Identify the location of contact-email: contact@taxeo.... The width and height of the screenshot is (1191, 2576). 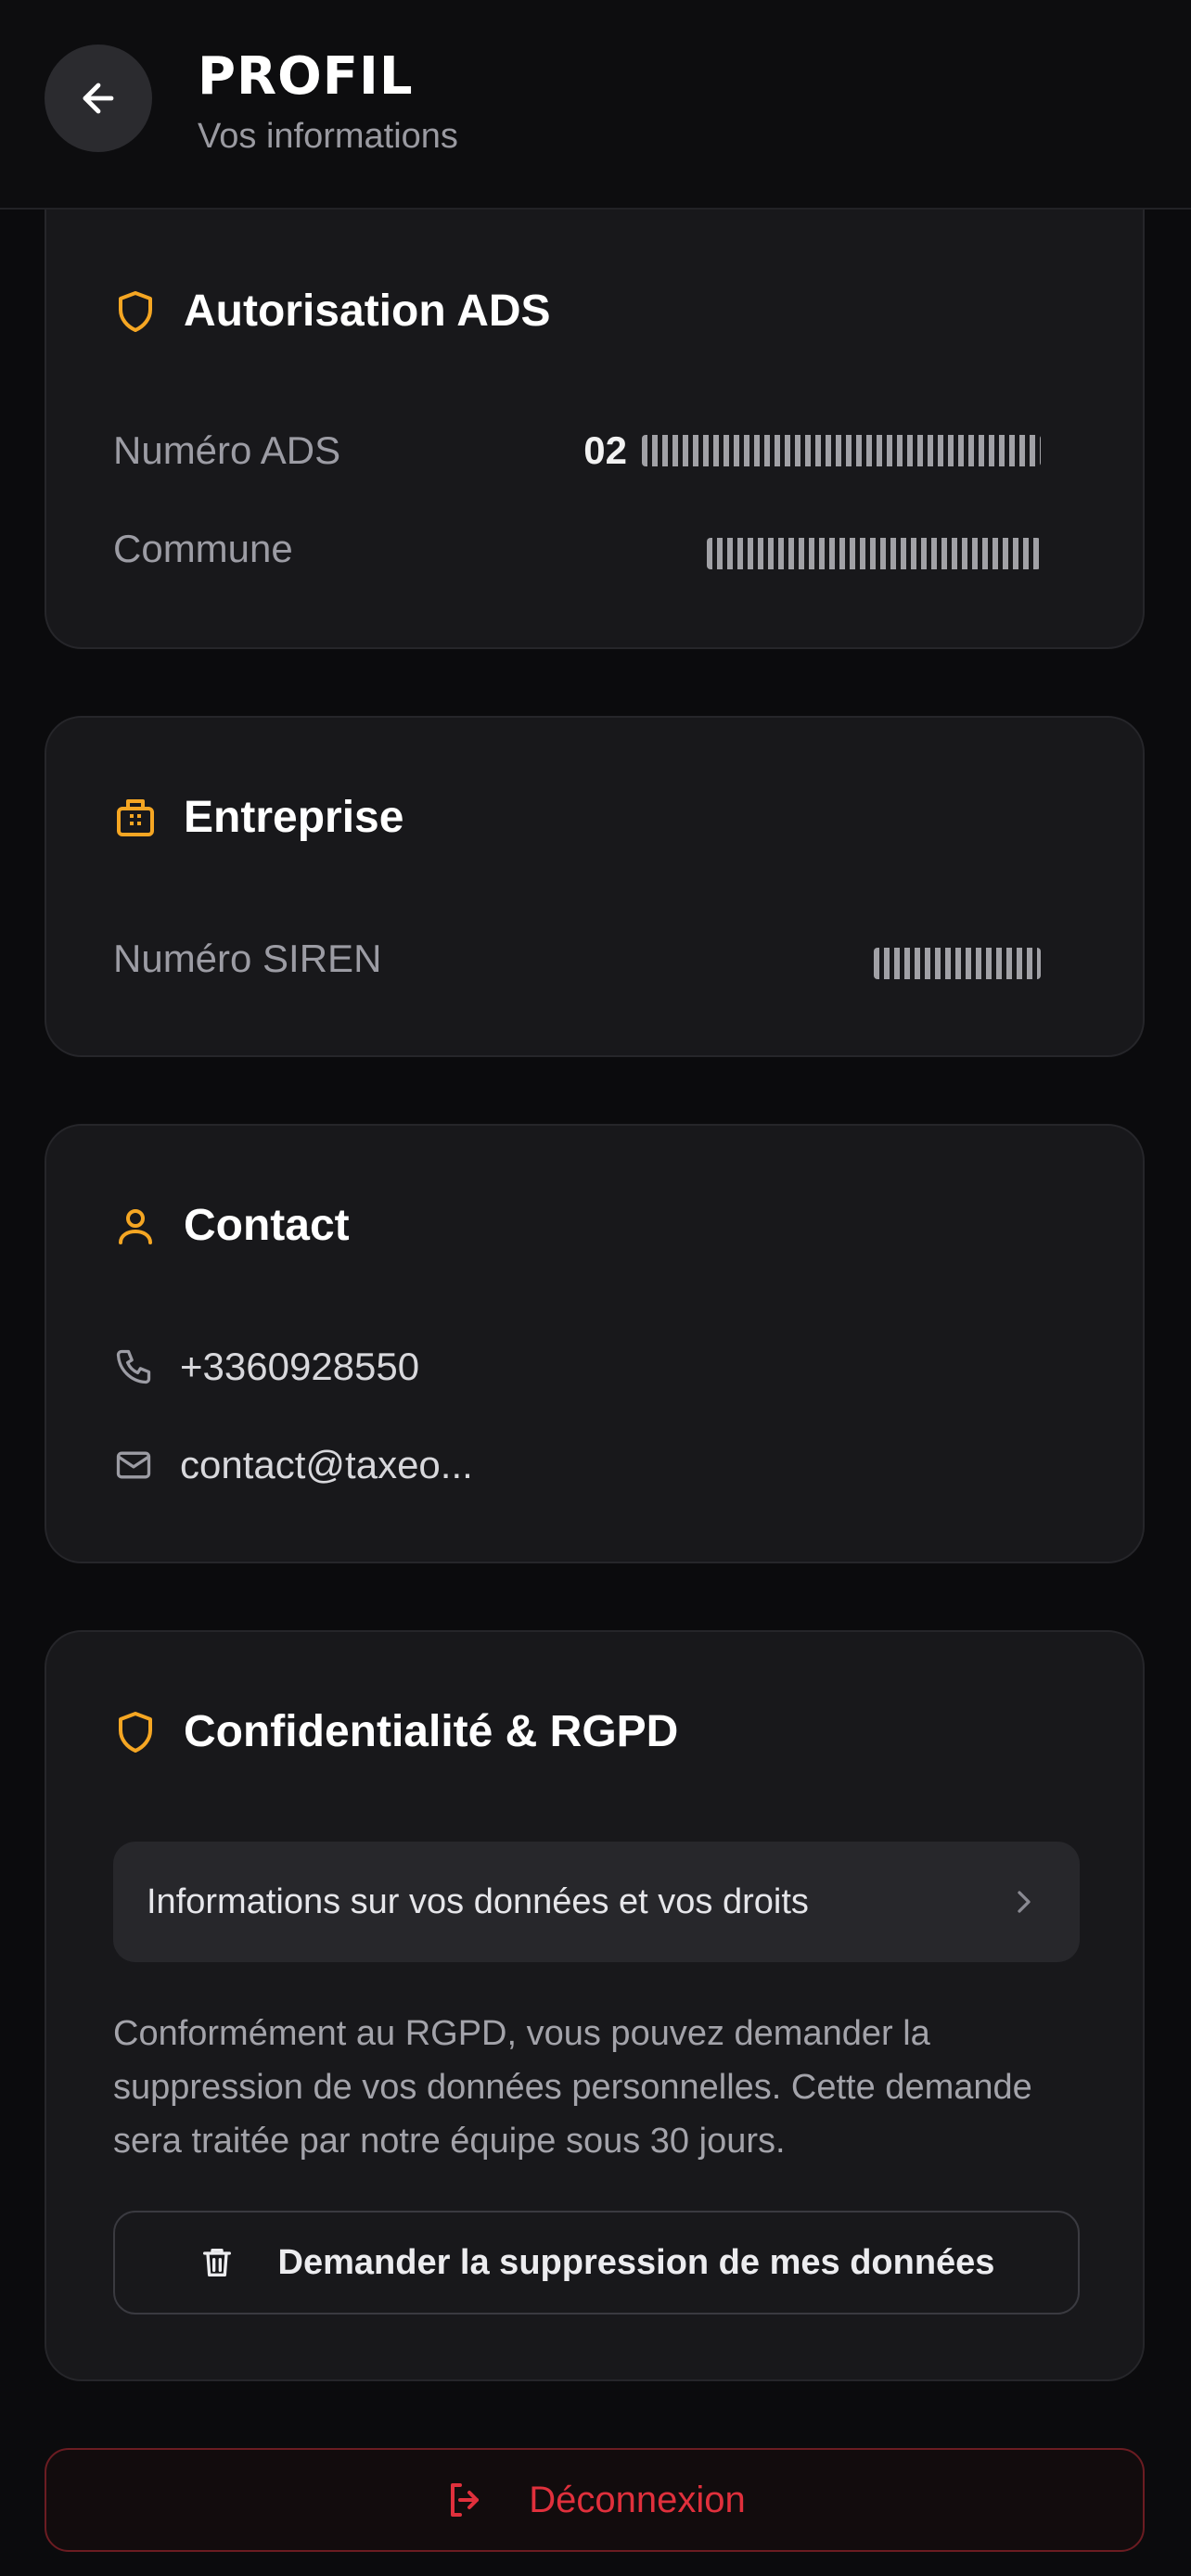
(326, 1464).